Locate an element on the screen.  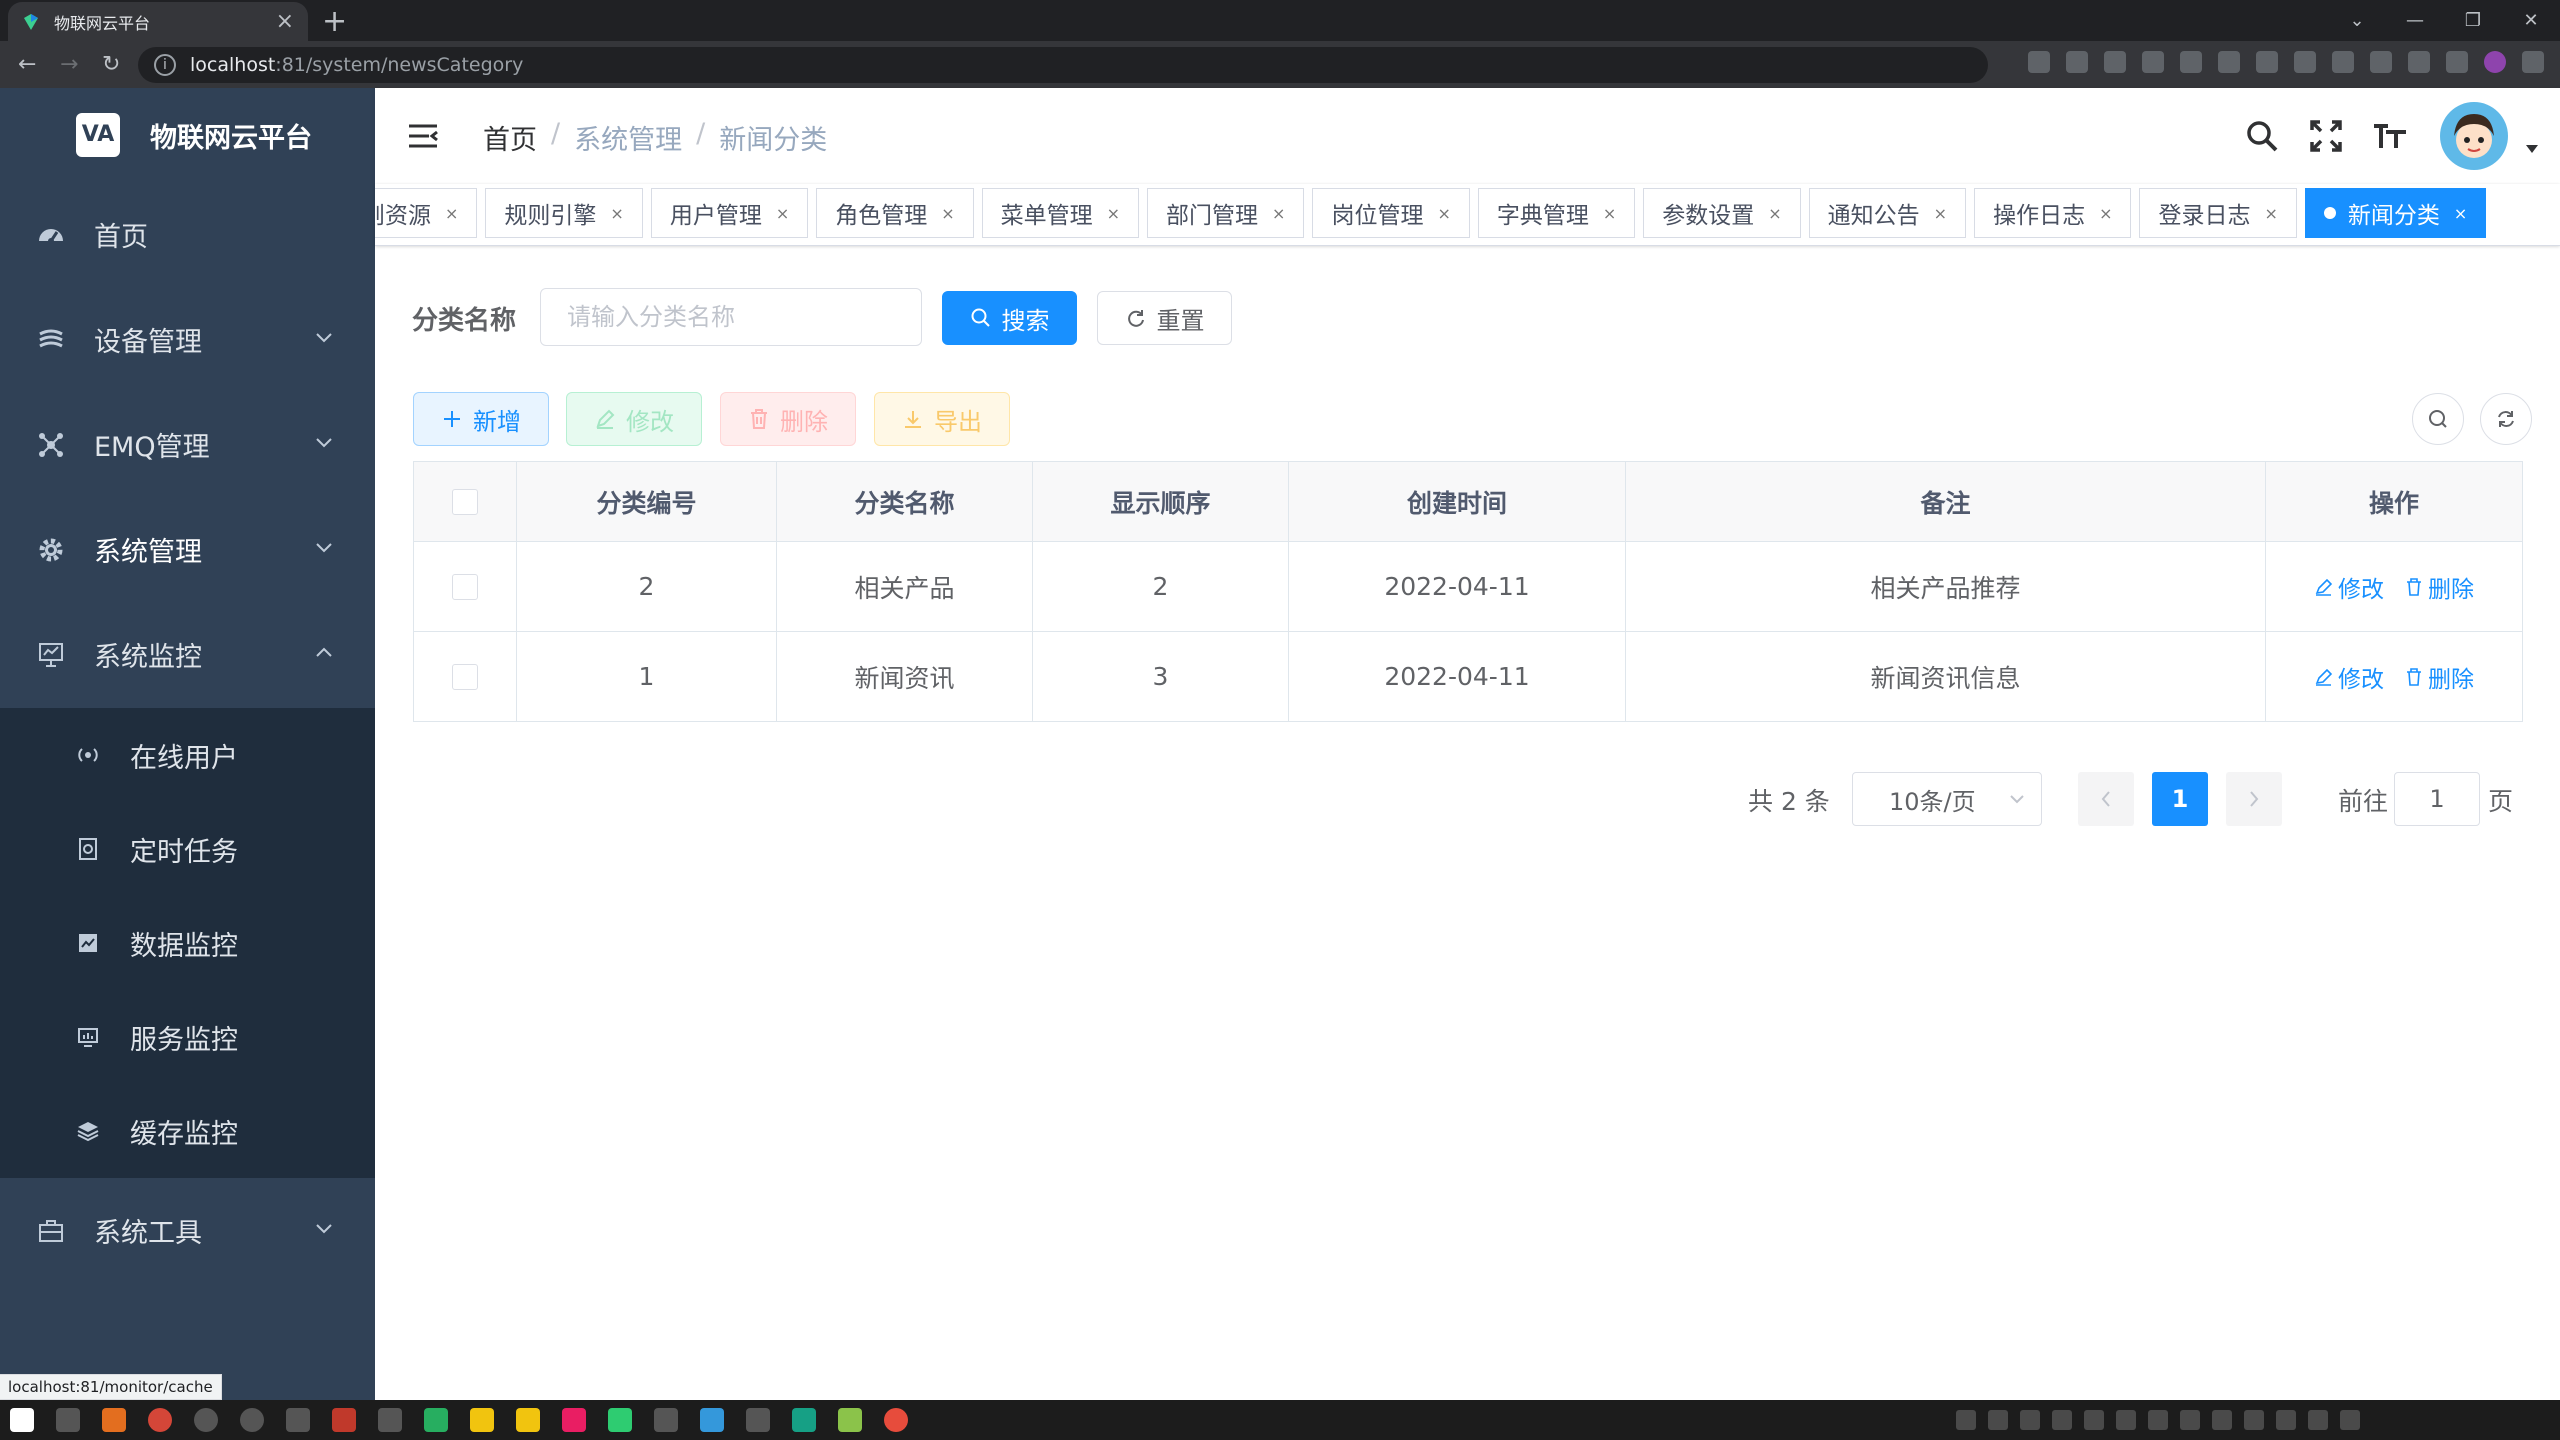
tags-view-item: 字典管理 × is located at coordinates (1556, 213).